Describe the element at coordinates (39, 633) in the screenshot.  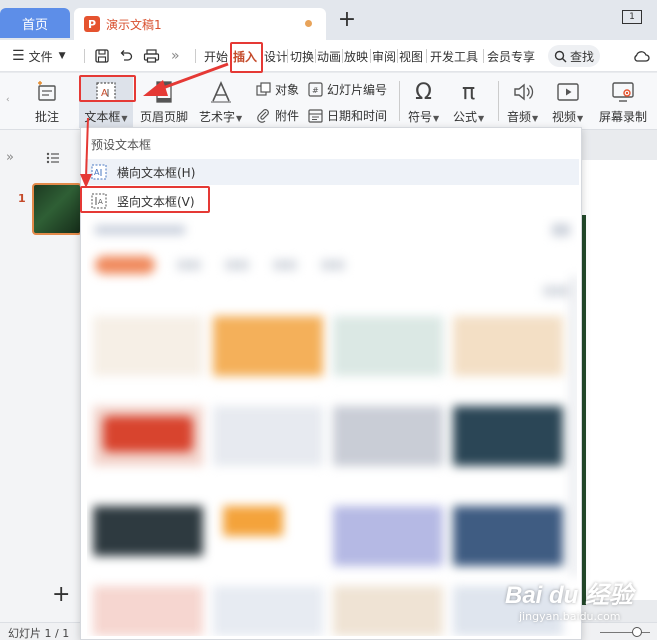
I see `slide-count: 幻灯片 1 / 1` at that location.